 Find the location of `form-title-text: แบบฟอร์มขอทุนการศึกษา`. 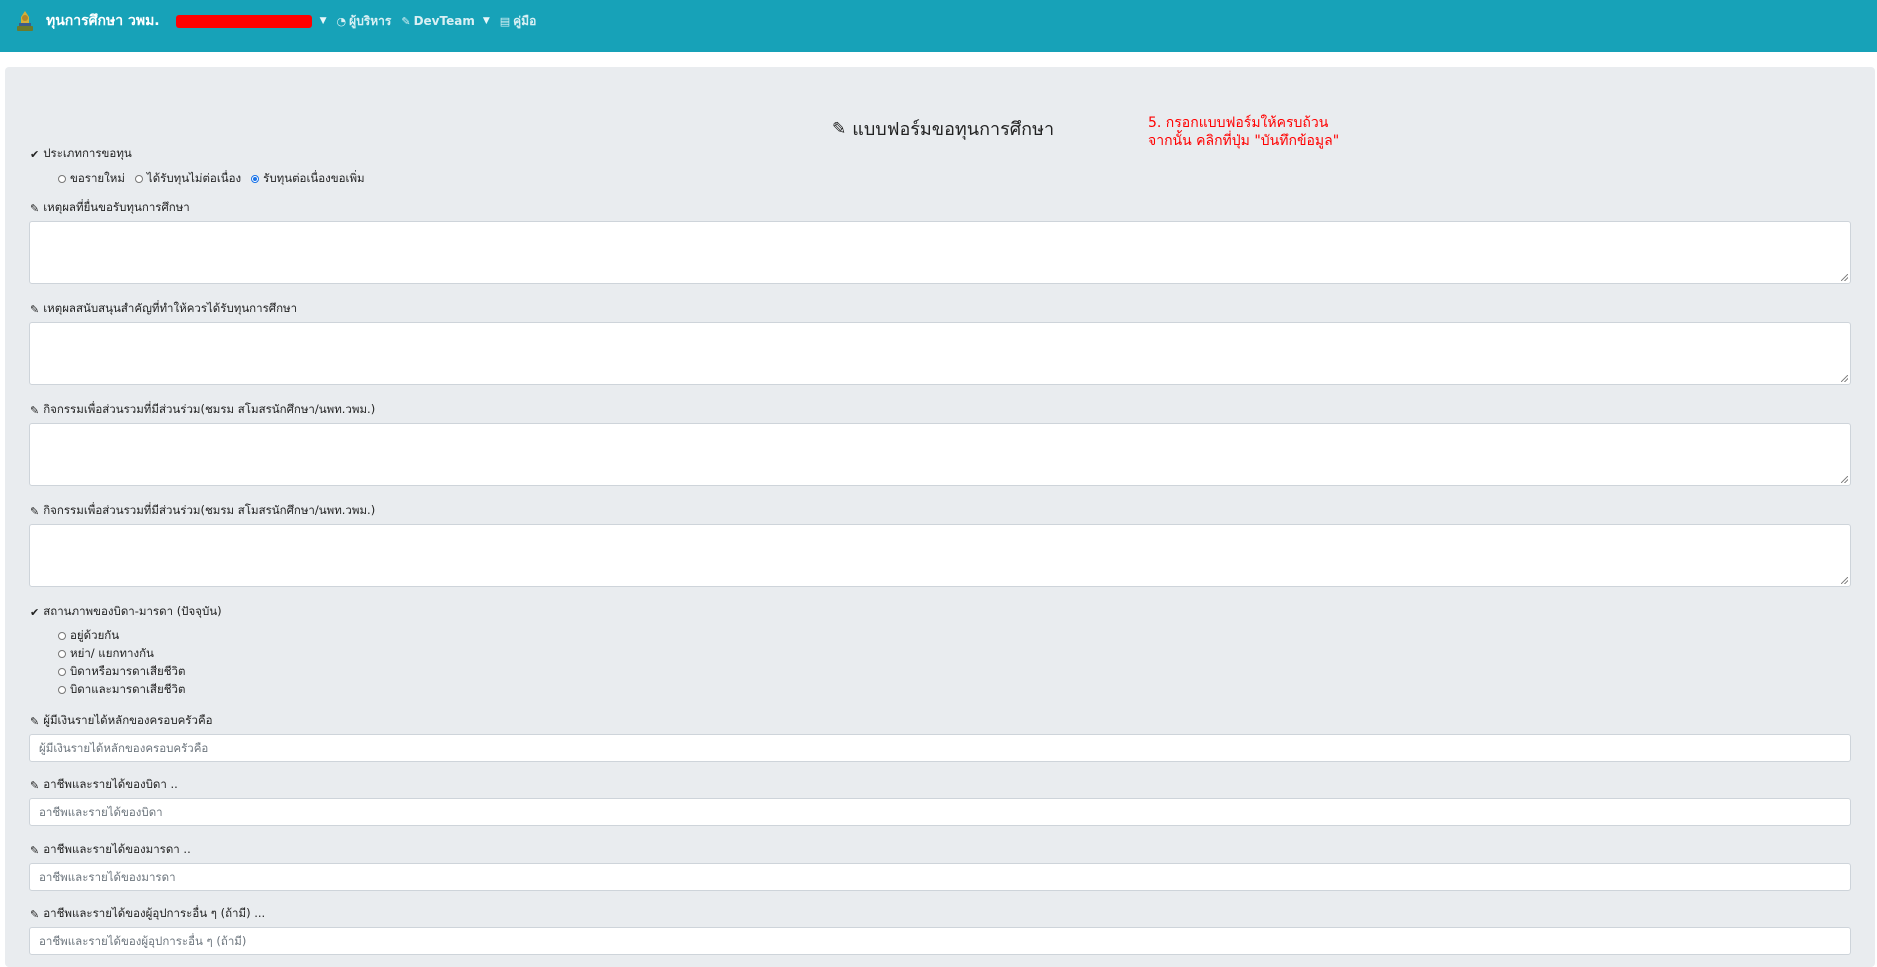

form-title-text: แบบฟอร์มขอทุนการศึกษา is located at coordinates (953, 129).